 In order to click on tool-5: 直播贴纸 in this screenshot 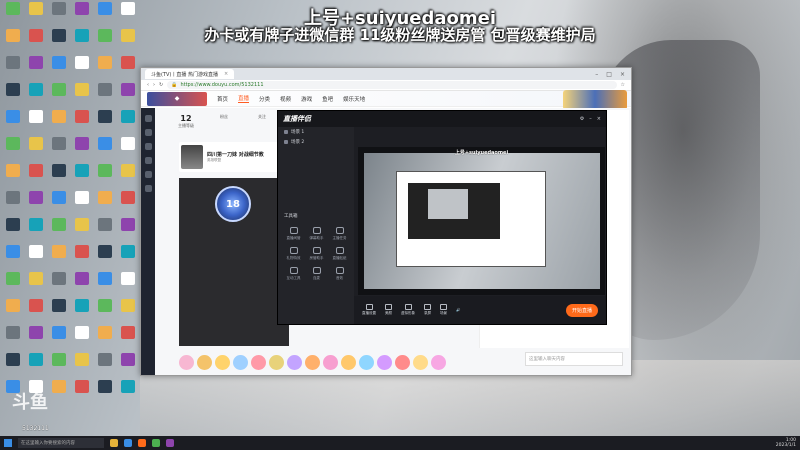, I will do `click(339, 254)`.